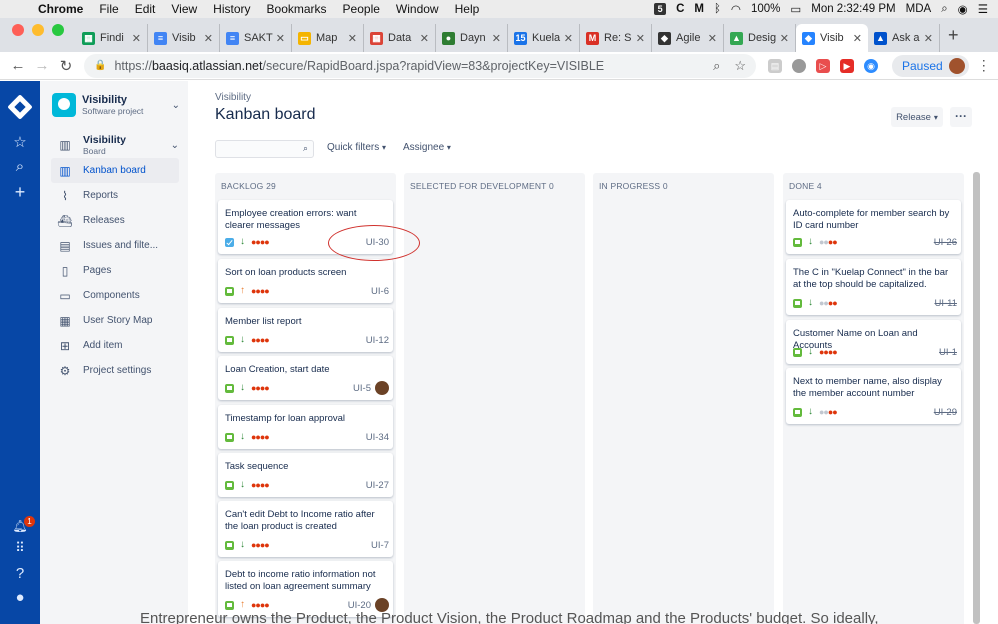  Describe the element at coordinates (427, 147) in the screenshot. I see `assignee-dropdown: Assignee ▾` at that location.